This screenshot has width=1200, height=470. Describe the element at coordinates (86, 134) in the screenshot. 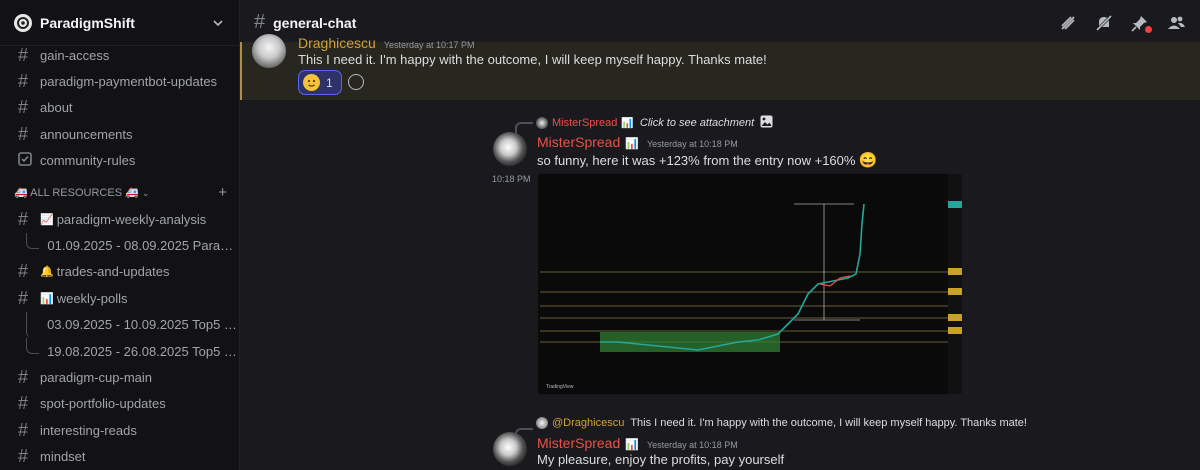

I see `channel-label: announcements` at that location.